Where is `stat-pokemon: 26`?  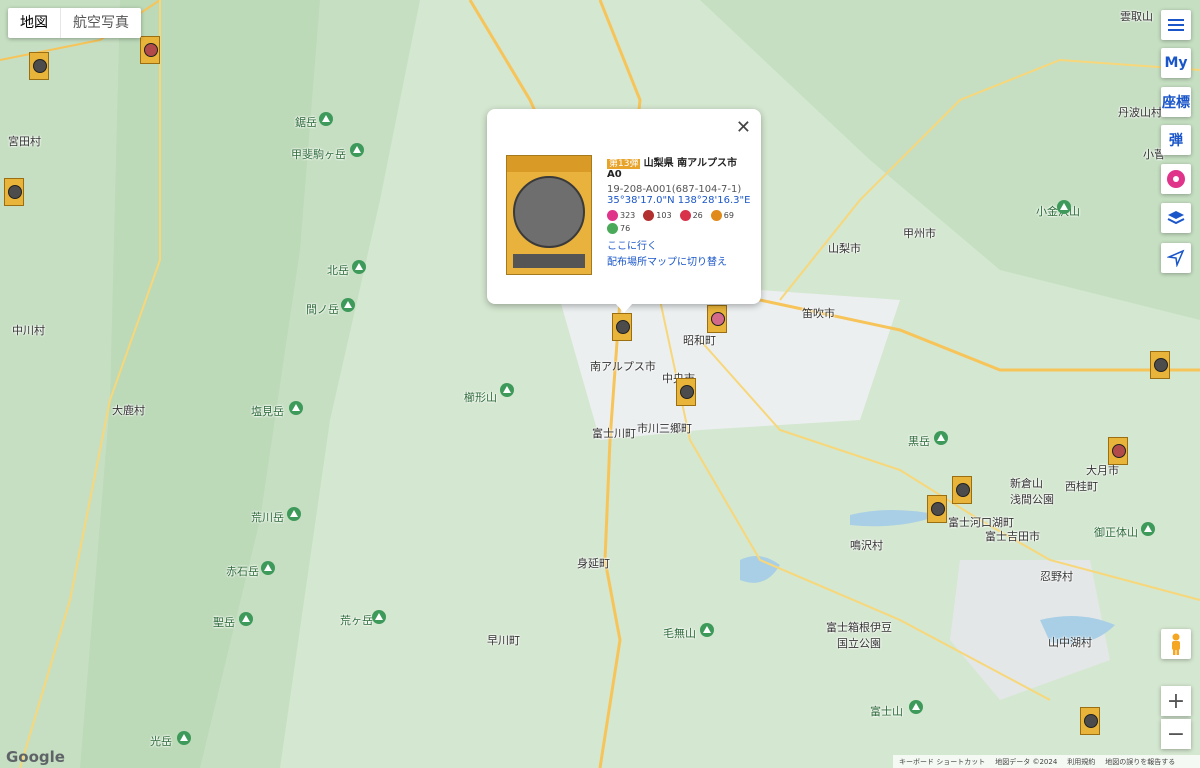
stat-pokemon: 26 is located at coordinates (691, 215).